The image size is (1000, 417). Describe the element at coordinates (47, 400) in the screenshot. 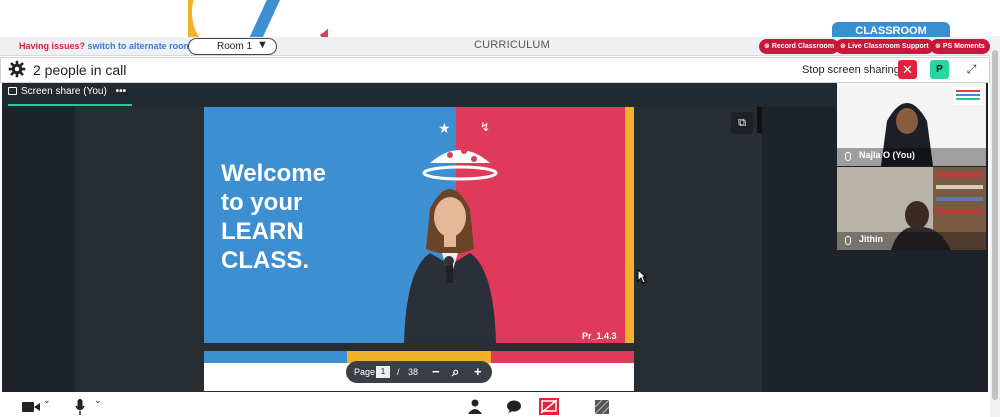

I see `camera-options-chevron-icon: ⌄` at that location.